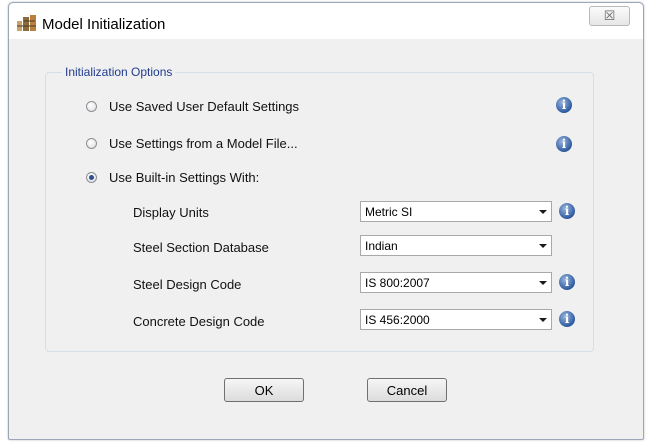 Image resolution: width=649 pixels, height=445 pixels. What do you see at coordinates (381, 246) in the screenshot?
I see `steel-section-database-value: Indian` at bounding box center [381, 246].